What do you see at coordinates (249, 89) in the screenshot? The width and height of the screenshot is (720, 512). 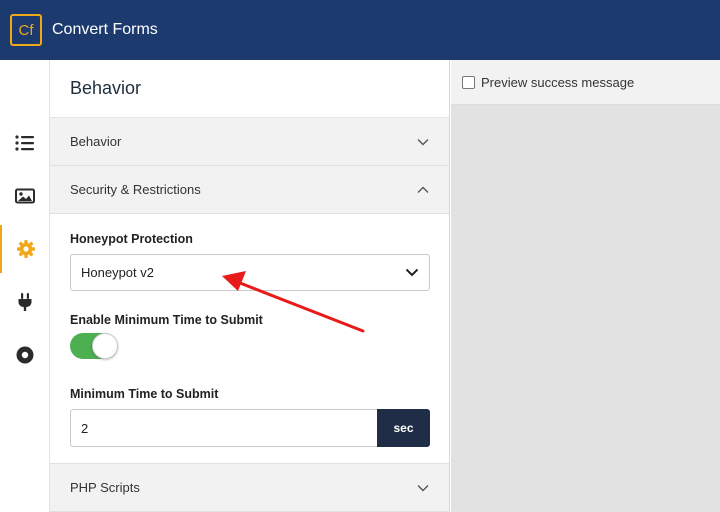 I see `panel-title: Behavior` at bounding box center [249, 89].